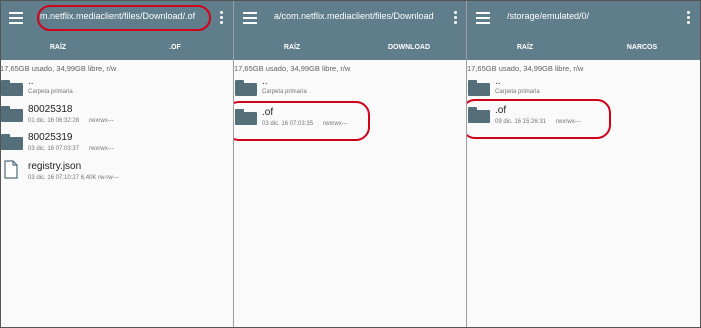 The image size is (701, 328). I want to click on item-meta: 03 dic. 16 07:03:37 rwxrwx---, so click(71, 149).